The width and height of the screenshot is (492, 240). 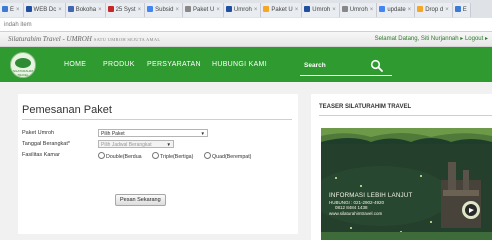 I want to click on tab-label: Drop d, so click(x=434, y=10).